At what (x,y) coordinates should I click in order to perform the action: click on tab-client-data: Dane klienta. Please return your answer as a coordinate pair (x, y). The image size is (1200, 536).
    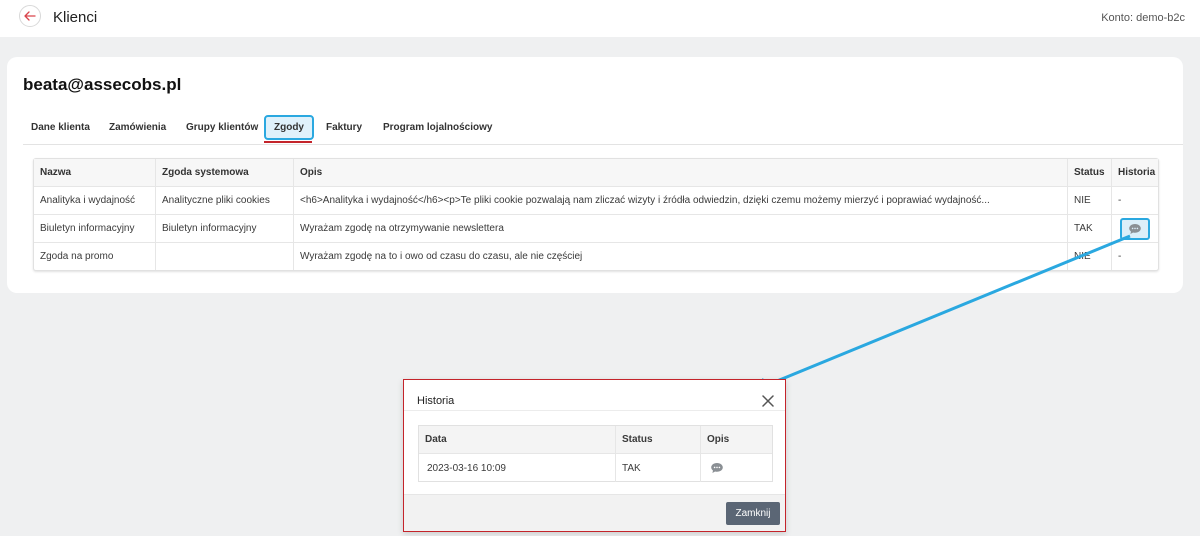
    Looking at the image, I should click on (60, 127).